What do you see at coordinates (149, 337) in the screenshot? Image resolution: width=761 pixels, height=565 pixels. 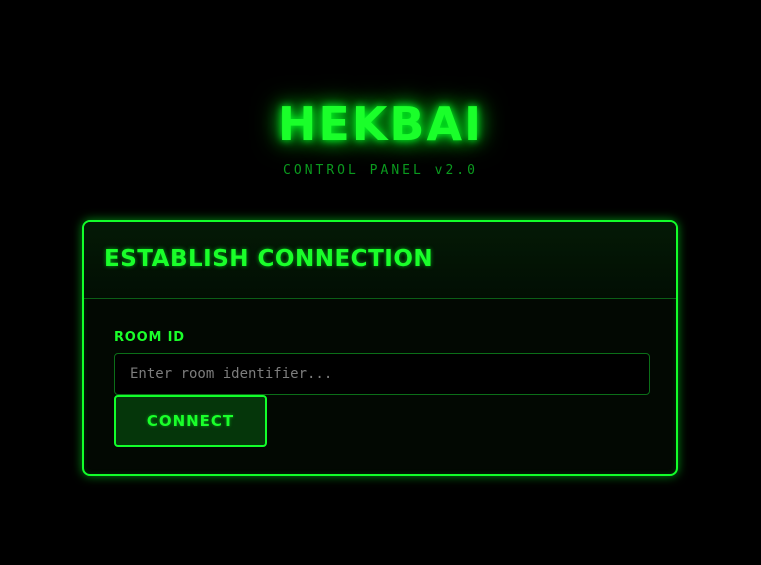 I see `room-id-label: ROOM ID` at bounding box center [149, 337].